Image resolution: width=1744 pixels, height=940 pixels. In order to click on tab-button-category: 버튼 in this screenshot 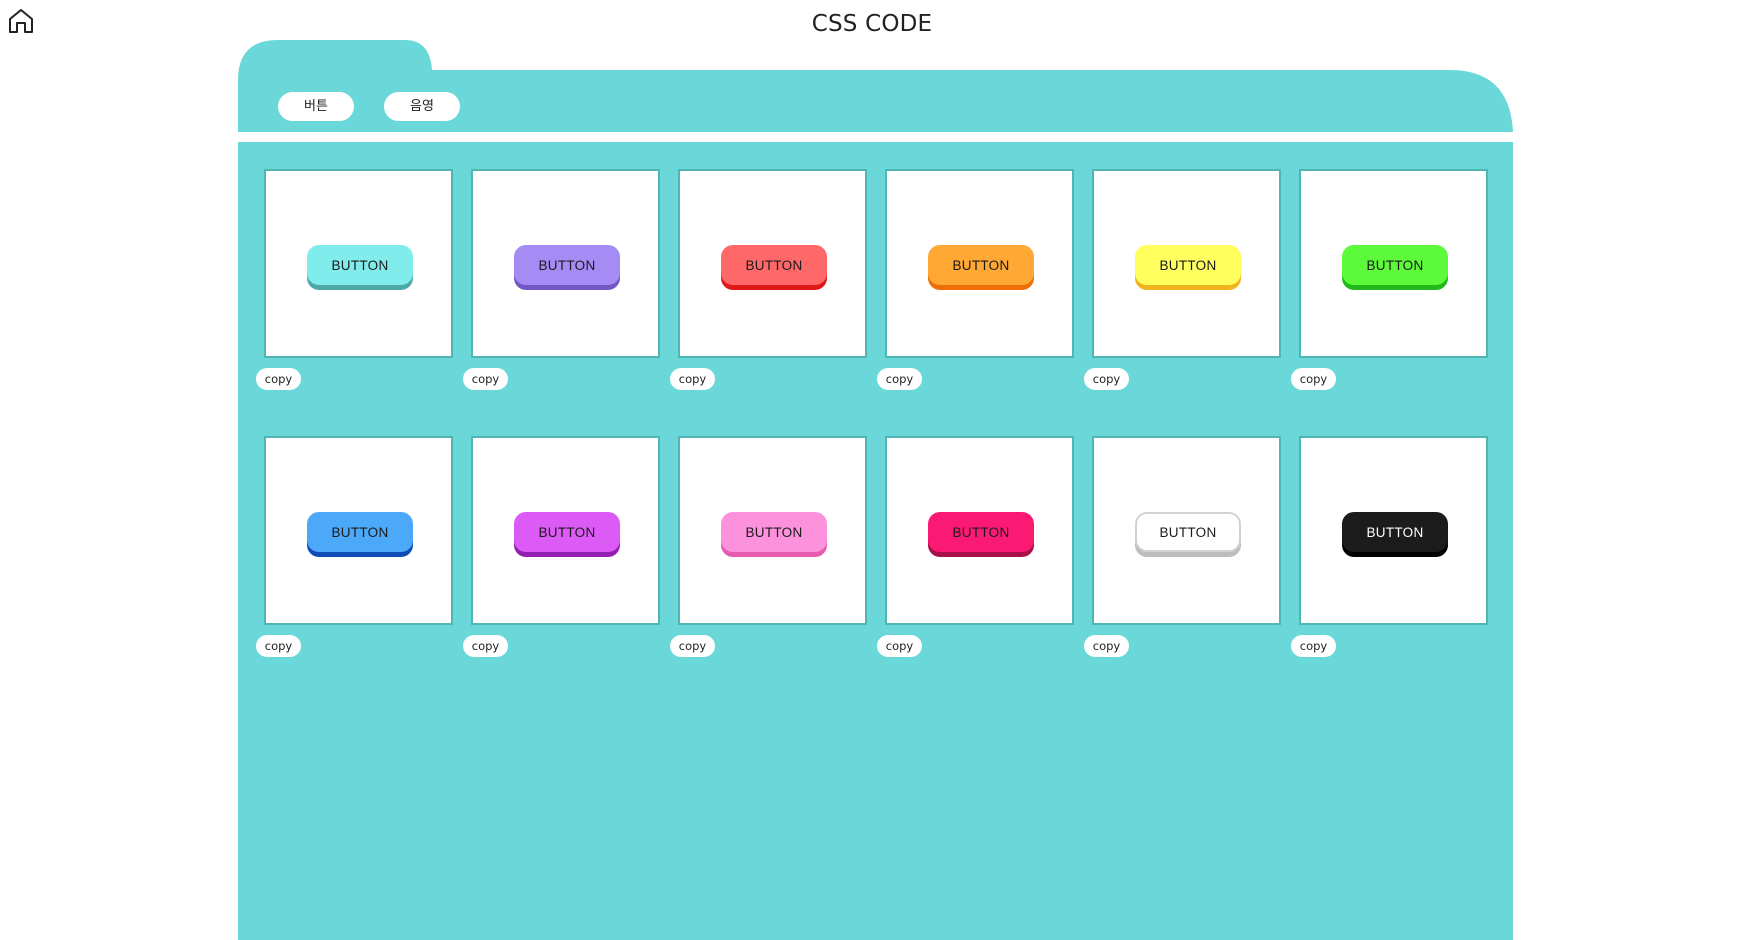, I will do `click(316, 106)`.